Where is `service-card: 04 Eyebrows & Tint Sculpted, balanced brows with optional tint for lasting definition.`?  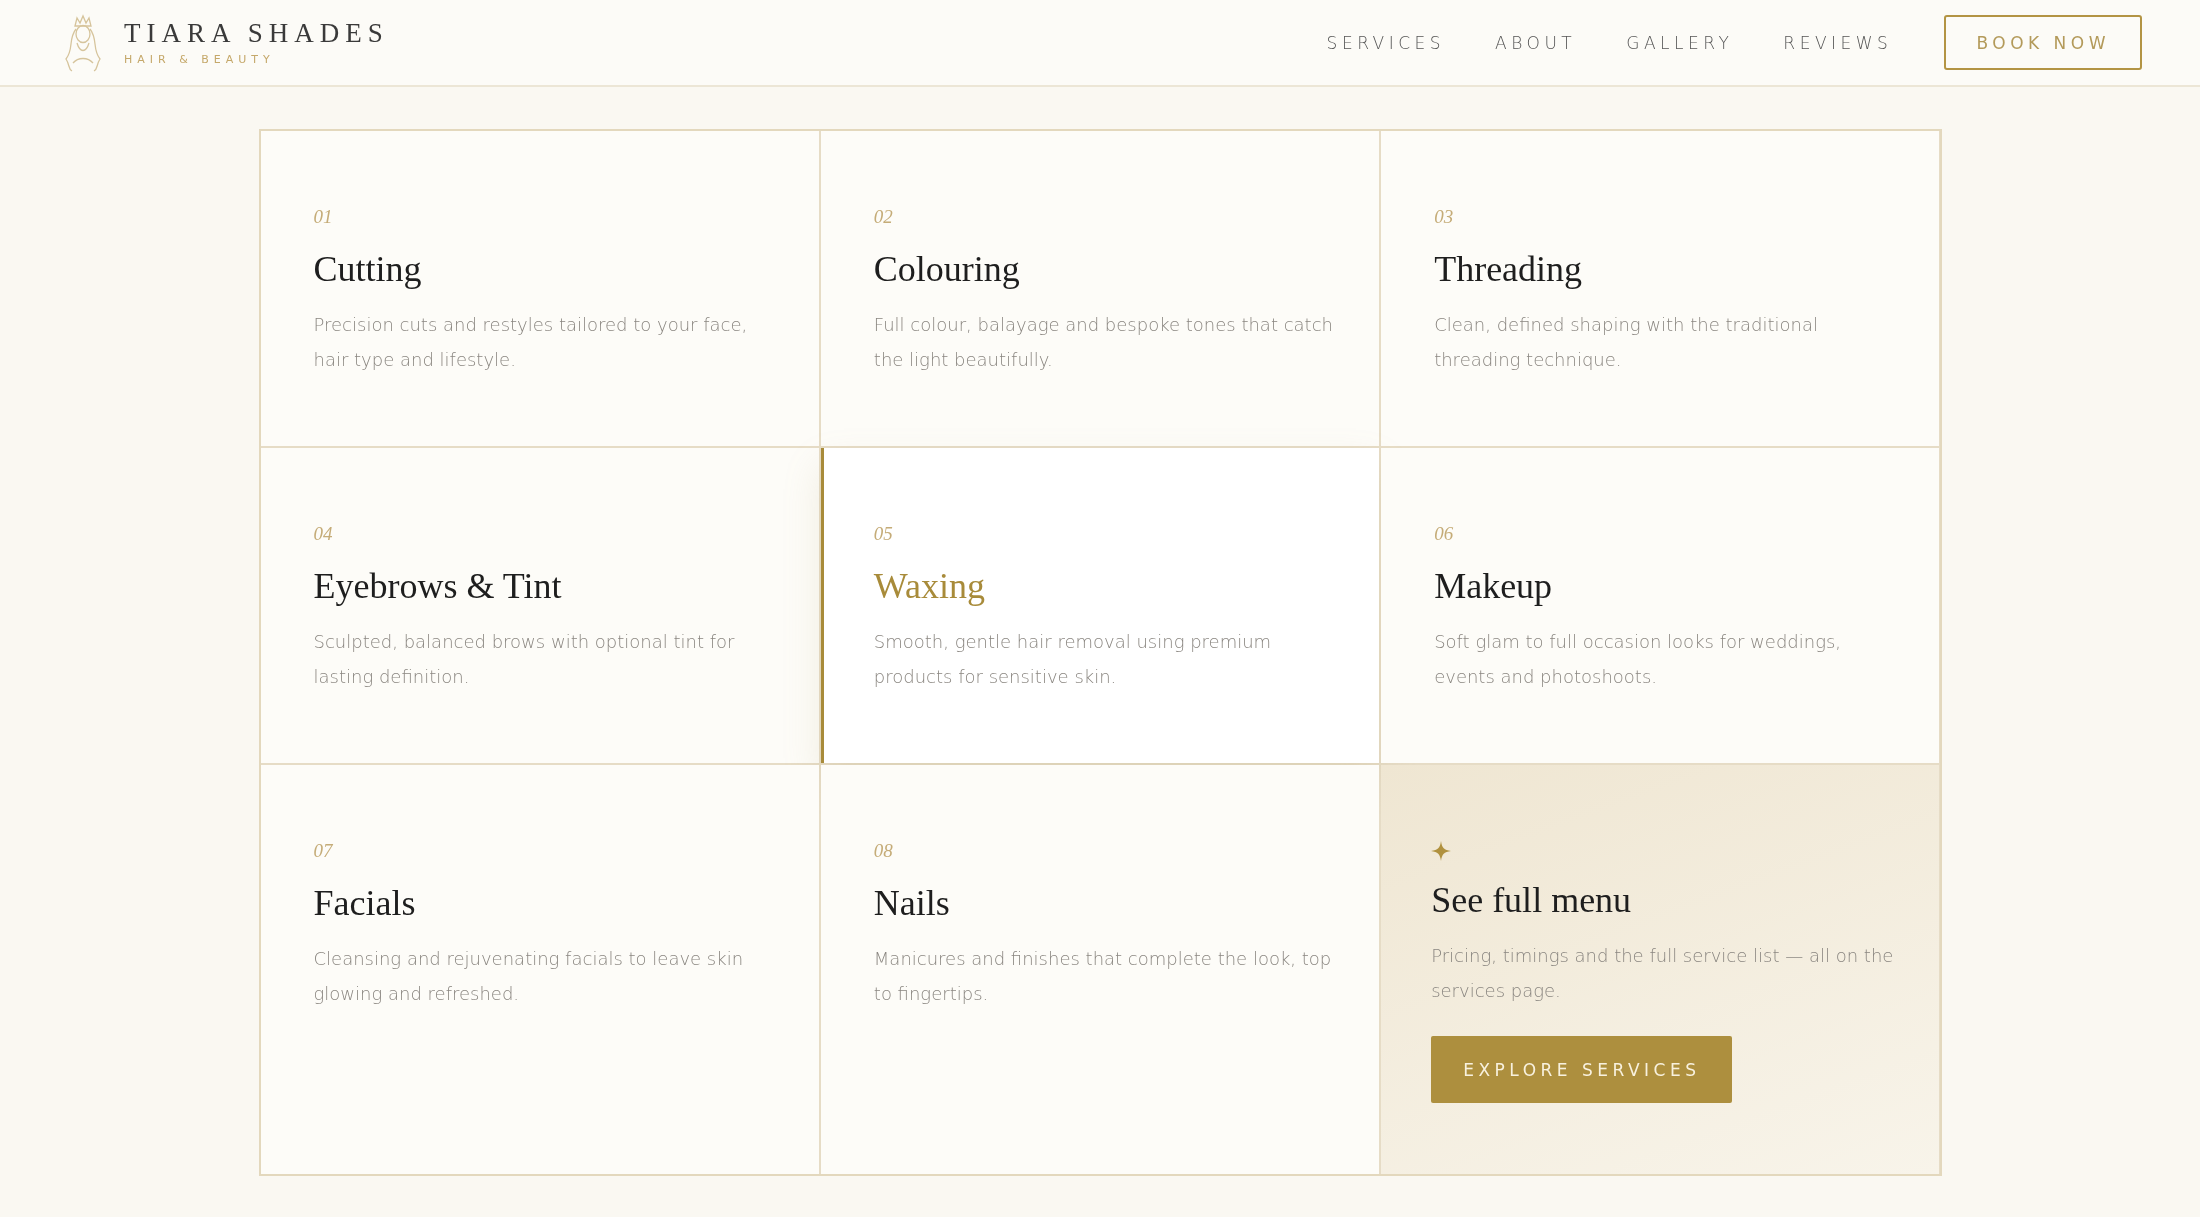
service-card: 04 Eyebrows & Tint Sculpted, balanced brows with optional tint for lasting definition. is located at coordinates (539, 605).